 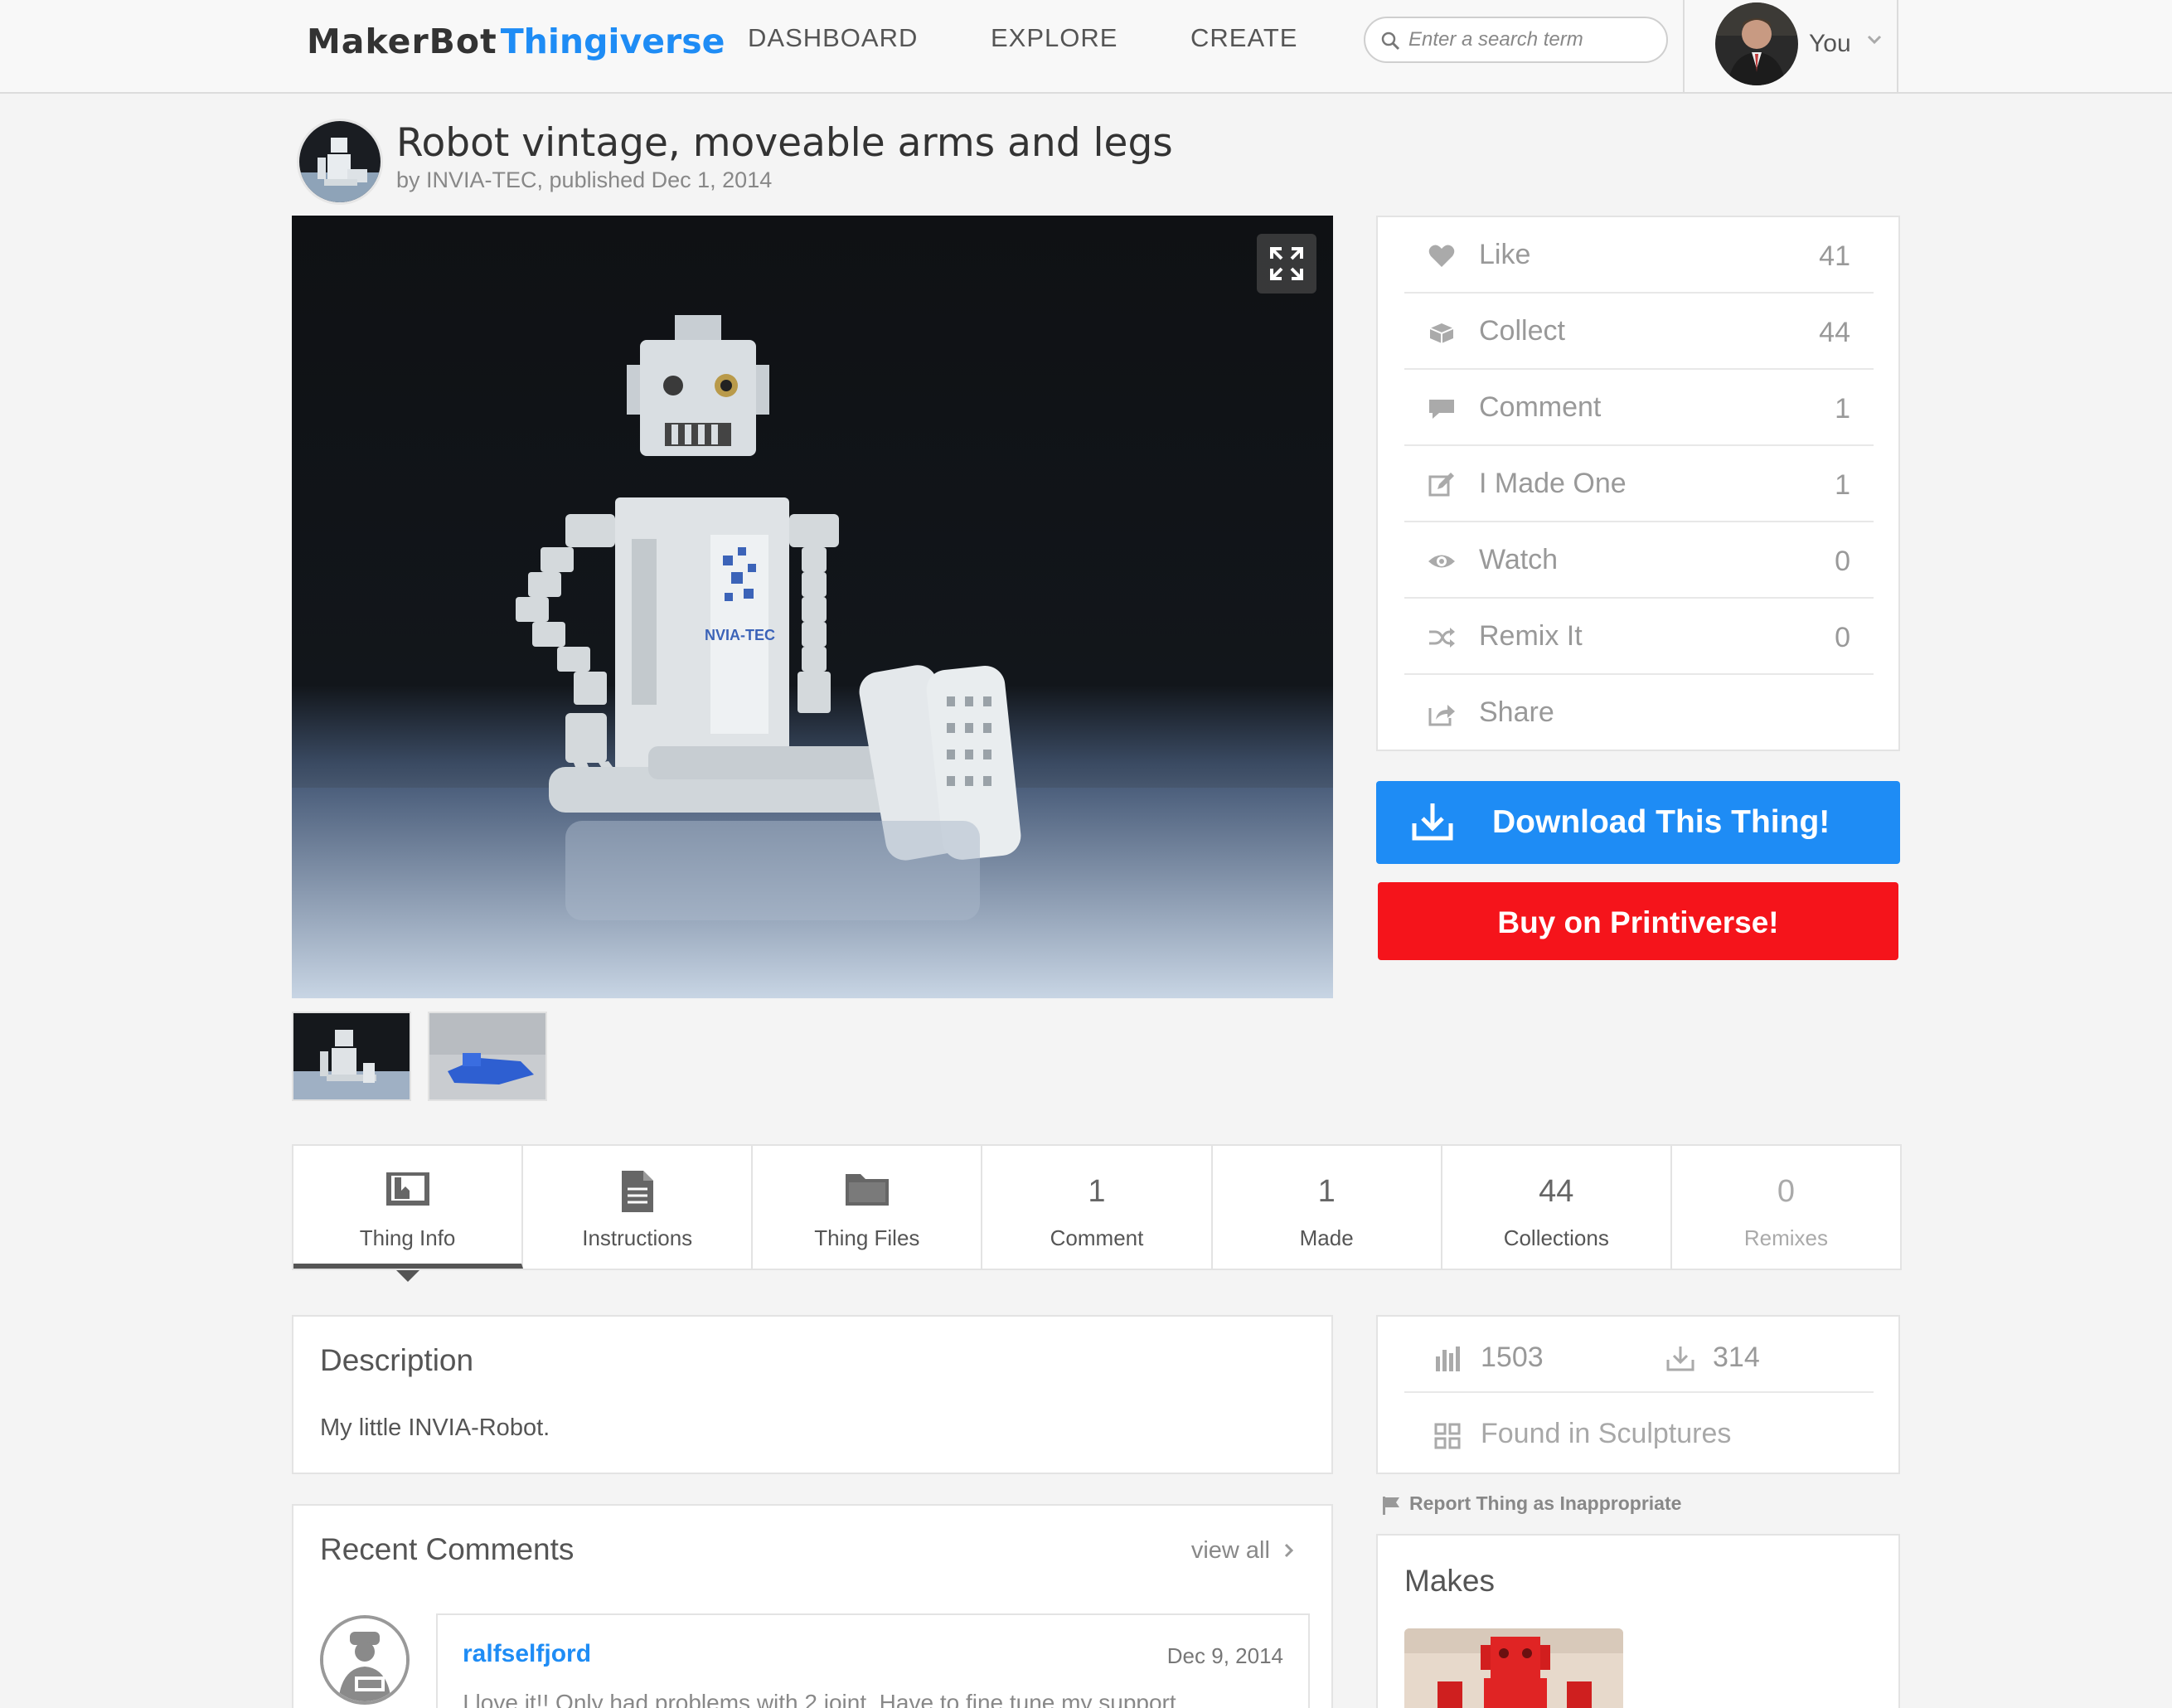 What do you see at coordinates (1097, 1237) in the screenshot?
I see `tab-comments-label: Comment` at bounding box center [1097, 1237].